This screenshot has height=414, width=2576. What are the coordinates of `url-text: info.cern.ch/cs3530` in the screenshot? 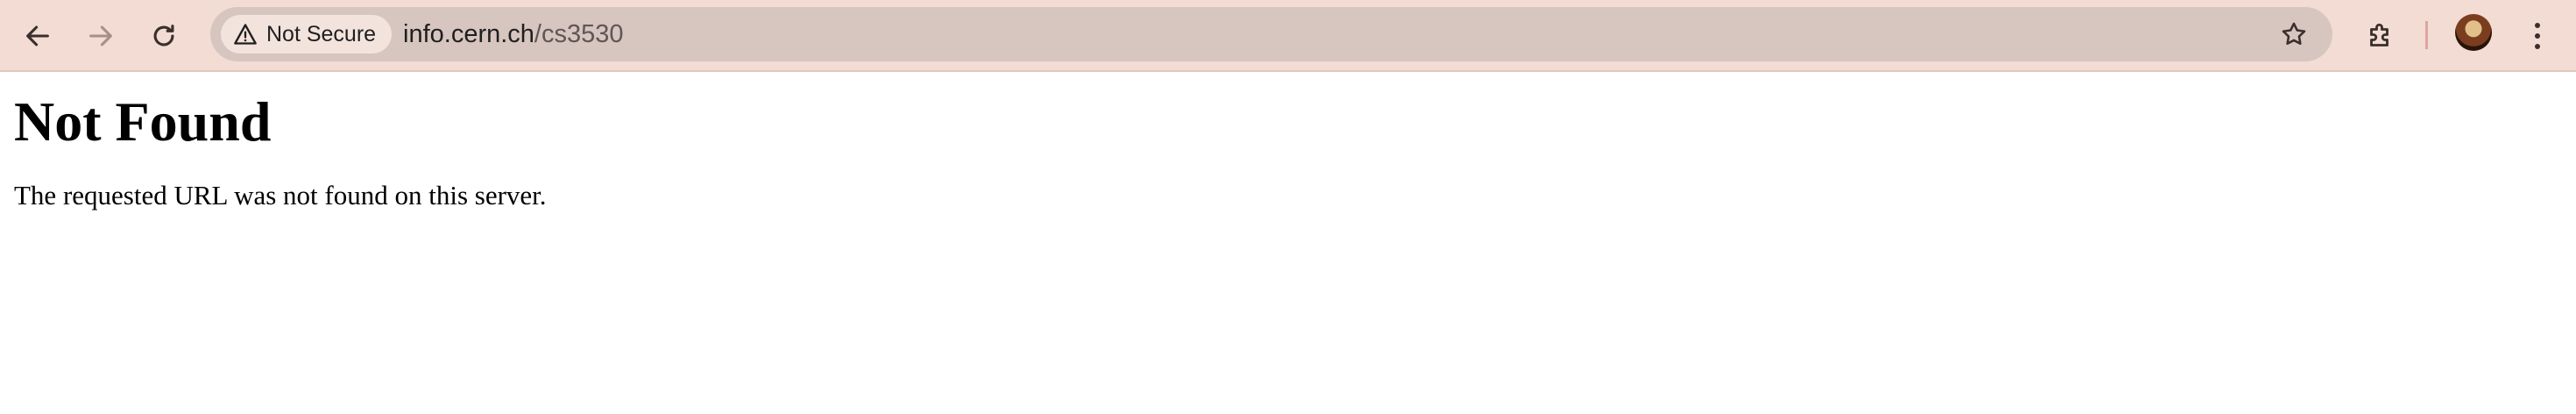 It's located at (513, 34).